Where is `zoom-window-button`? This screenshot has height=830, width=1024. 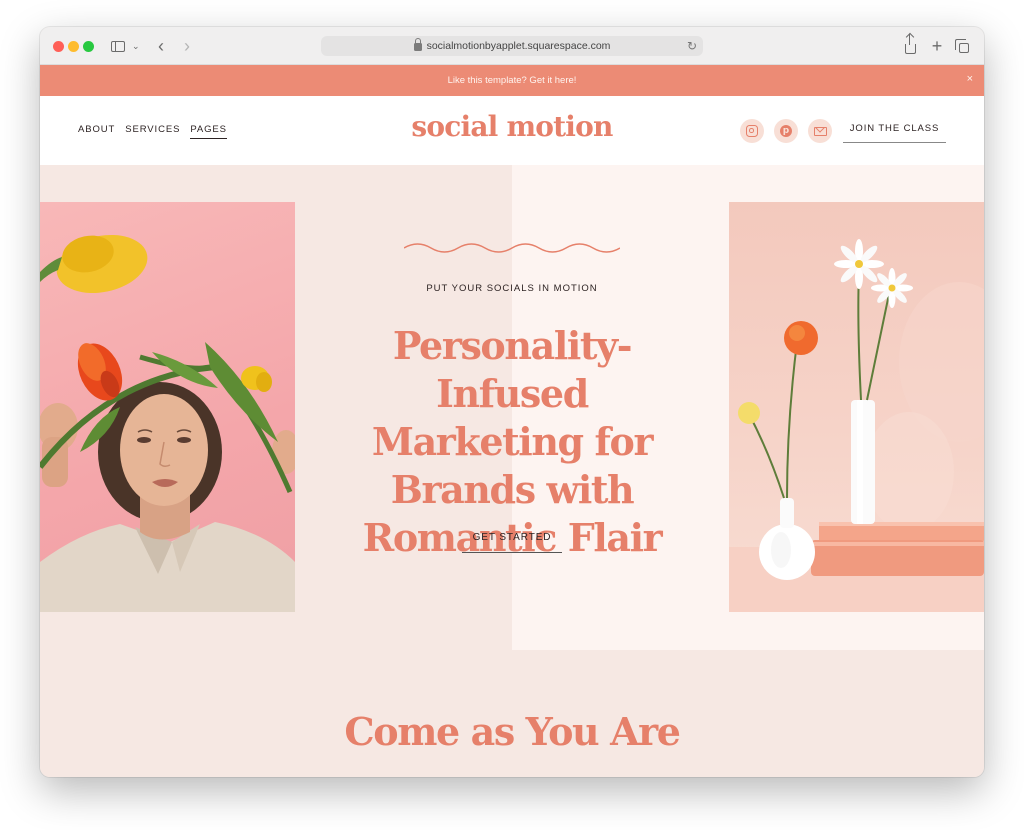
zoom-window-button is located at coordinates (88, 46).